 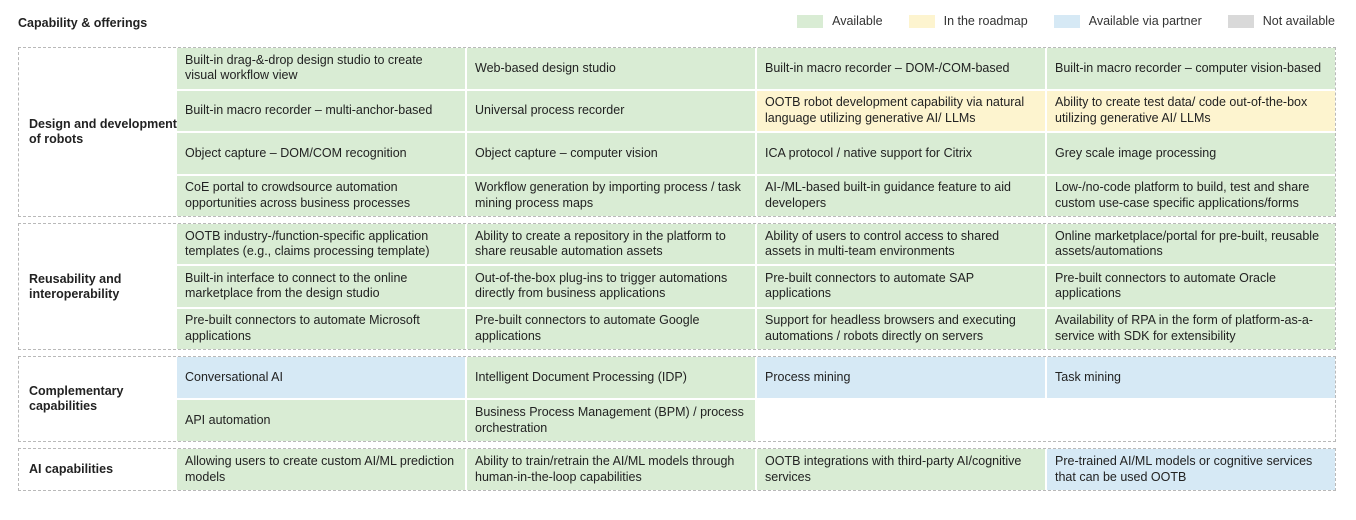 What do you see at coordinates (76, 398) in the screenshot?
I see `section-label: Complementary capabilities` at bounding box center [76, 398].